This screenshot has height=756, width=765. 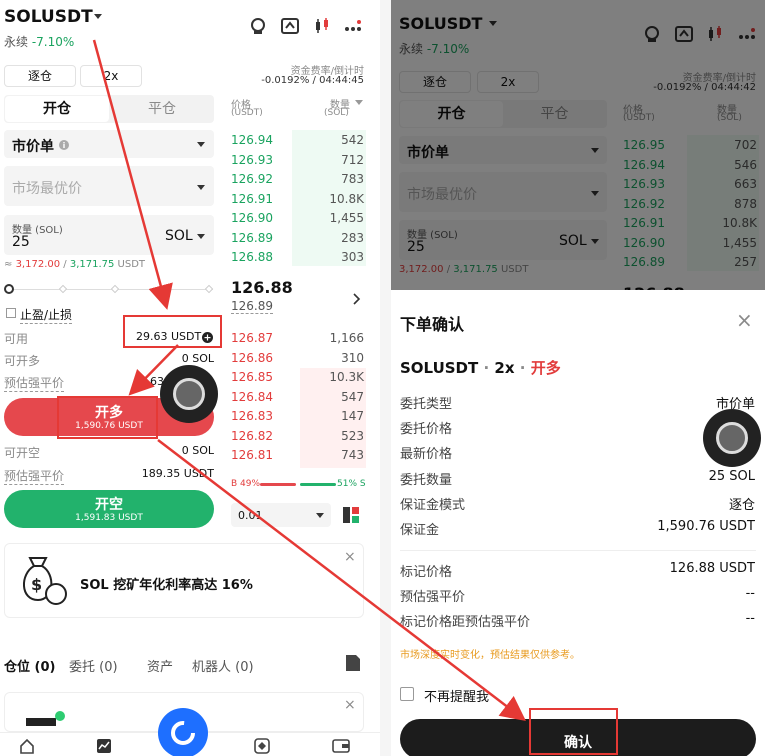 I want to click on arrow-to-long, so click(x=153, y=370).